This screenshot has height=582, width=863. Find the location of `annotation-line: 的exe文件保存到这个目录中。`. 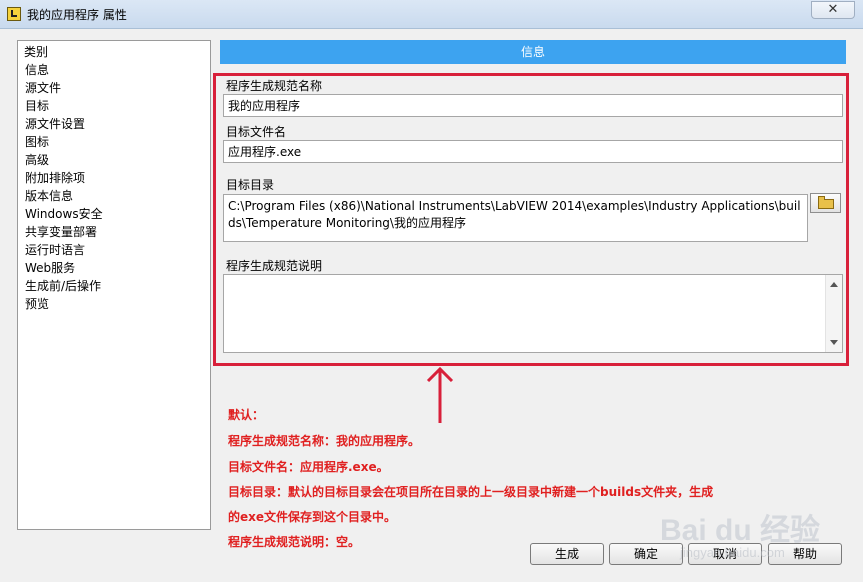

annotation-line: 的exe文件保存到这个目录中。 is located at coordinates (312, 517).